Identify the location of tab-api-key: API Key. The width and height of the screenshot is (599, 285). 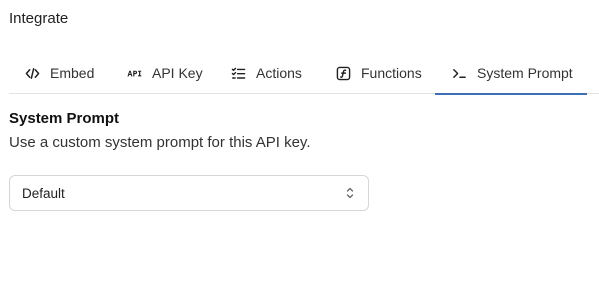
(164, 73).